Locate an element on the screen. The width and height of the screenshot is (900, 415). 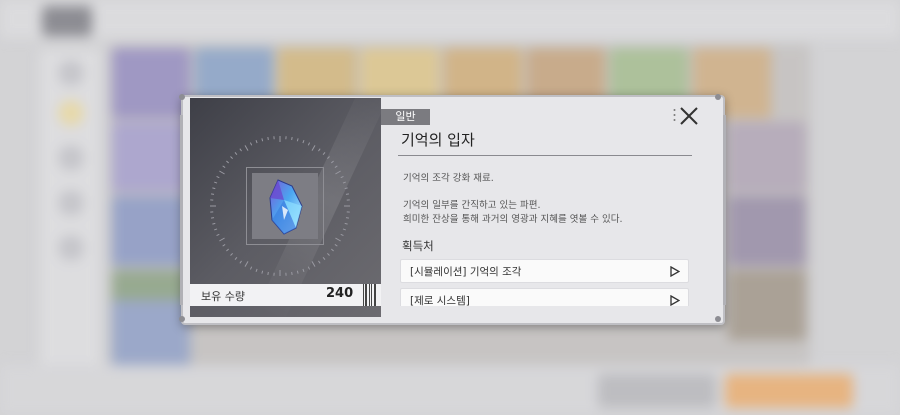
acquisition-source-button: [제로 시스템] is located at coordinates (544, 297).